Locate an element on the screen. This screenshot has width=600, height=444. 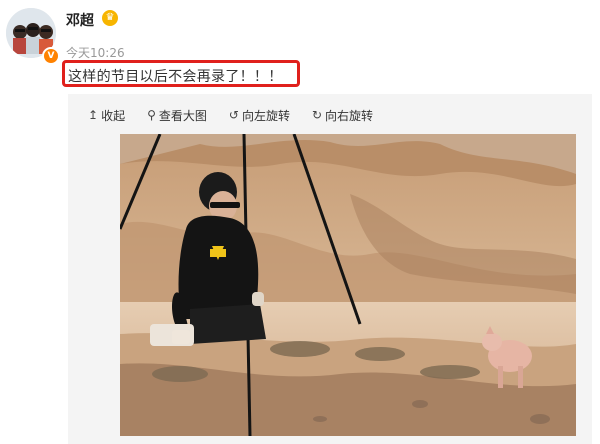
rotate-left-label: 向左旋转 is located at coordinates (265, 115).